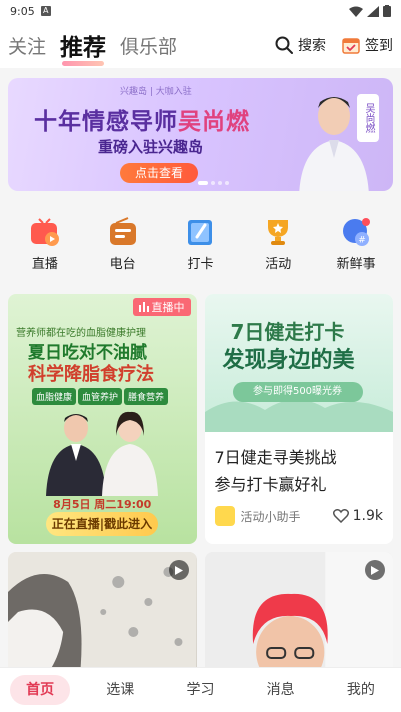 The height and width of the screenshot is (712, 401). I want to click on live-date: 8月5日 周二19:00, so click(102, 504).